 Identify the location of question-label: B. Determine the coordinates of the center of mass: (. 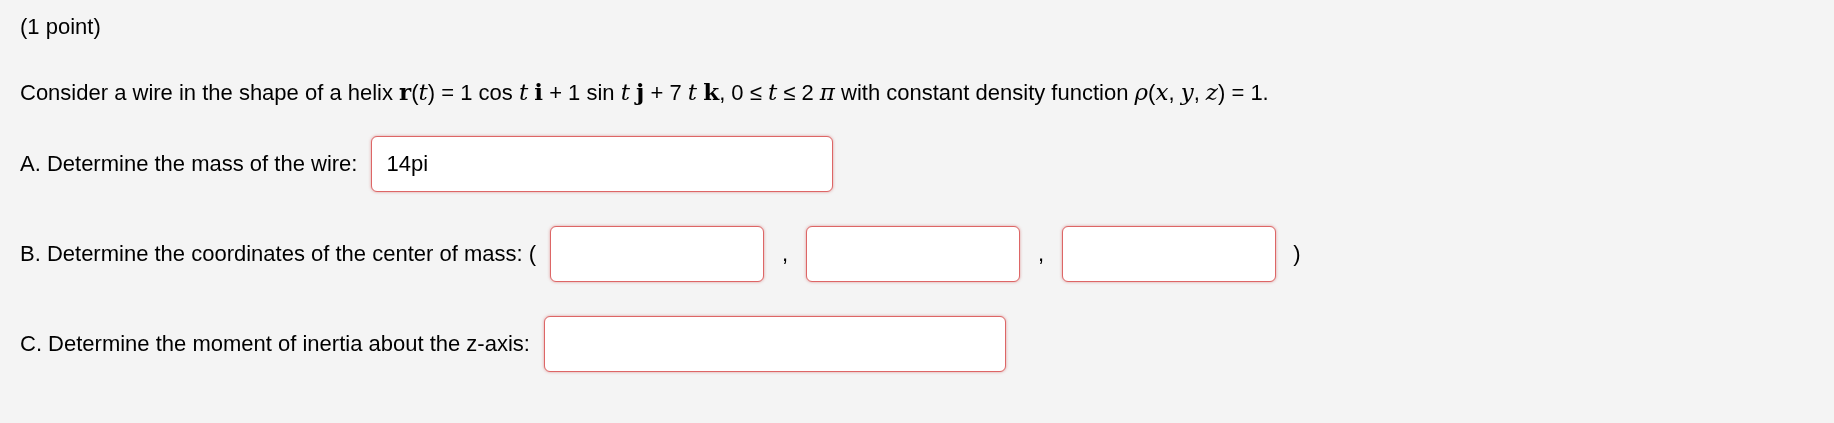
(278, 254).